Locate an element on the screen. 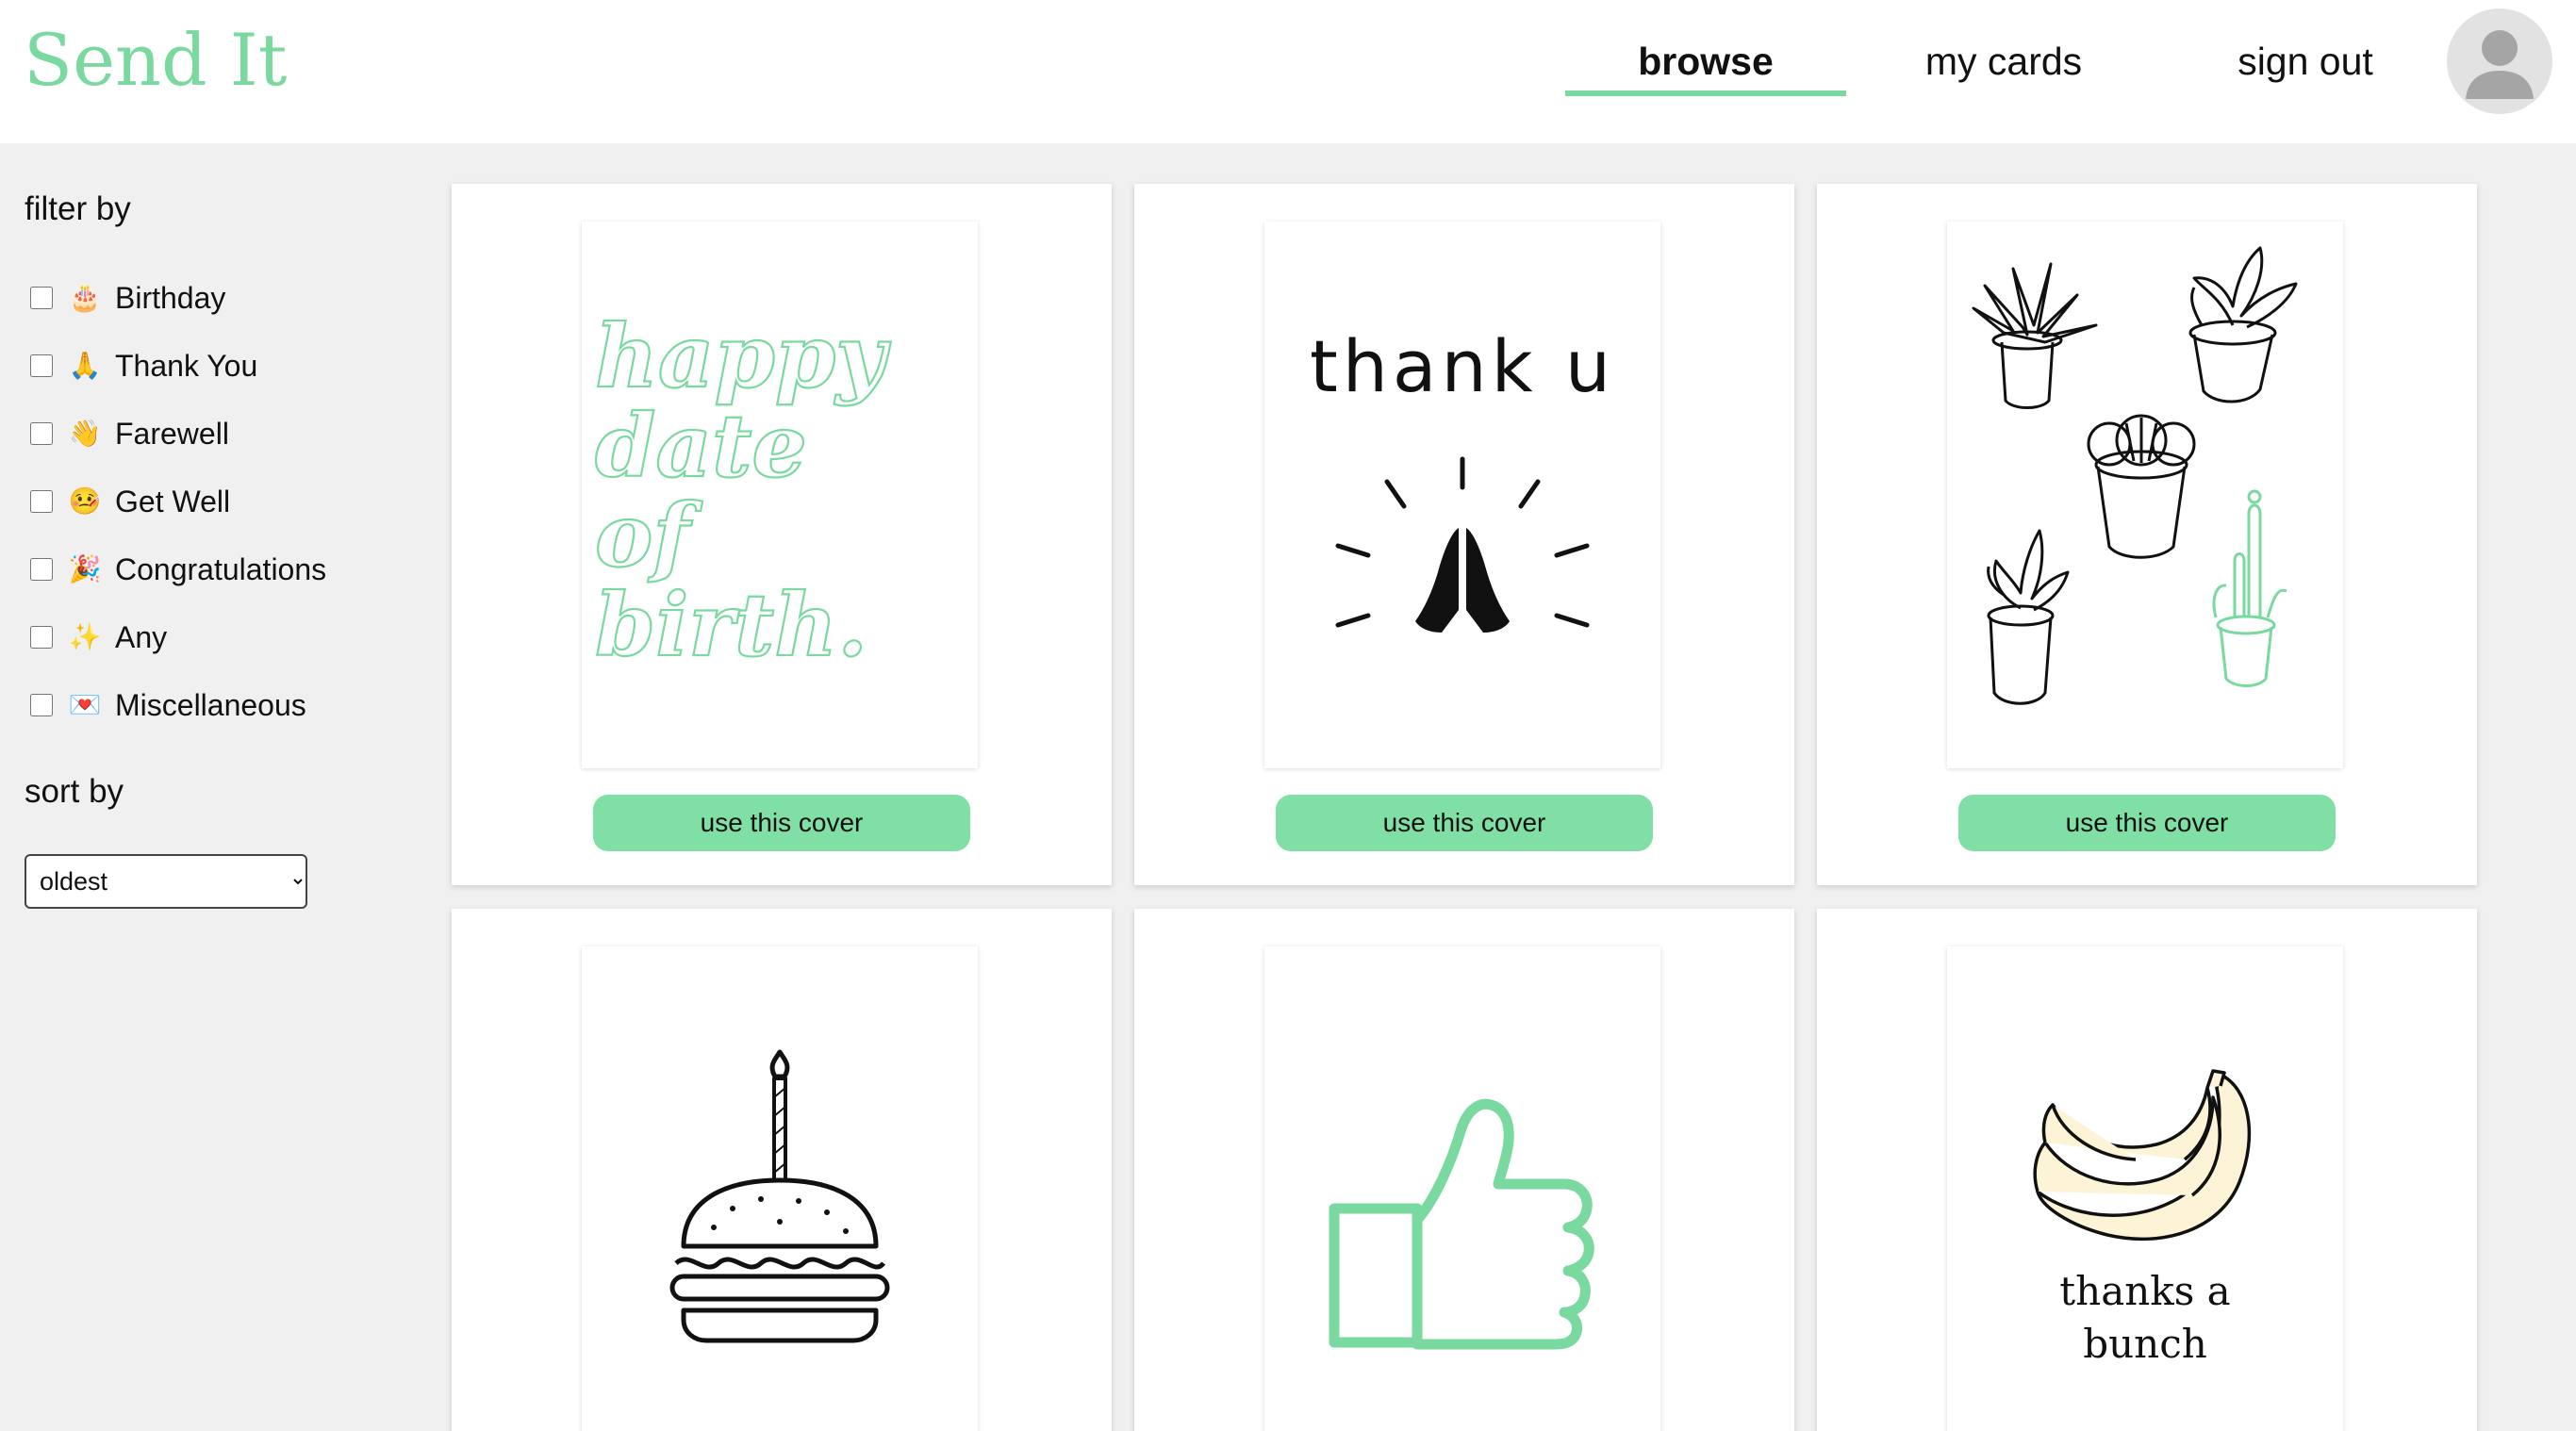 Image resolution: width=2576 pixels, height=1431 pixels. filter-birthday-checkbox is located at coordinates (41, 298).